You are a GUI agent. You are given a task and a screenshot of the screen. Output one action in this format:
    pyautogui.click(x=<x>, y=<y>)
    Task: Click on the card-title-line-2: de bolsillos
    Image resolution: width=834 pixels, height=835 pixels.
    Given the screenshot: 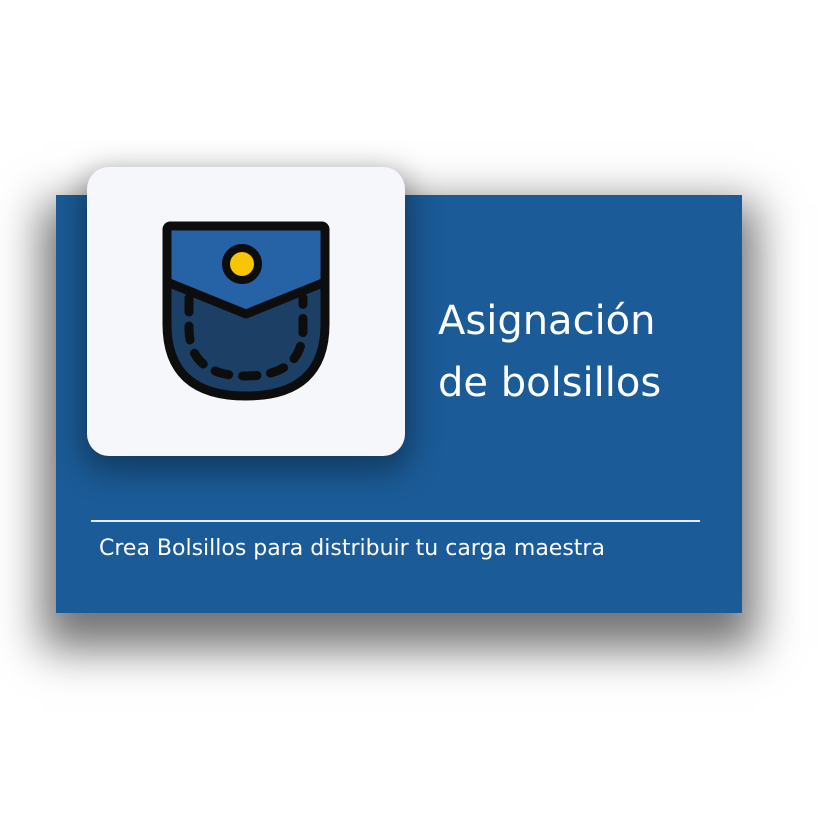 What is the action you would take?
    pyautogui.click(x=550, y=383)
    